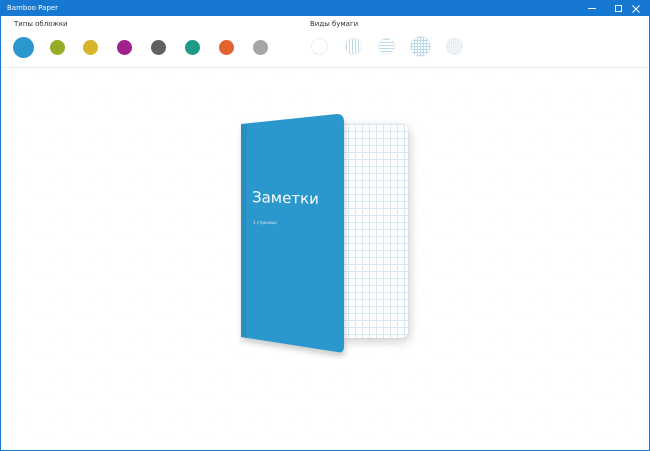  What do you see at coordinates (319, 46) in the screenshot?
I see `paper-type-blank` at bounding box center [319, 46].